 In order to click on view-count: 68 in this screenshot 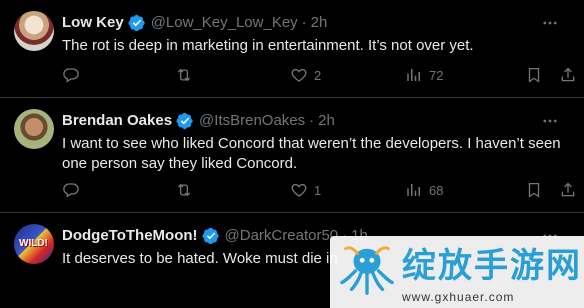, I will do `click(436, 190)`.